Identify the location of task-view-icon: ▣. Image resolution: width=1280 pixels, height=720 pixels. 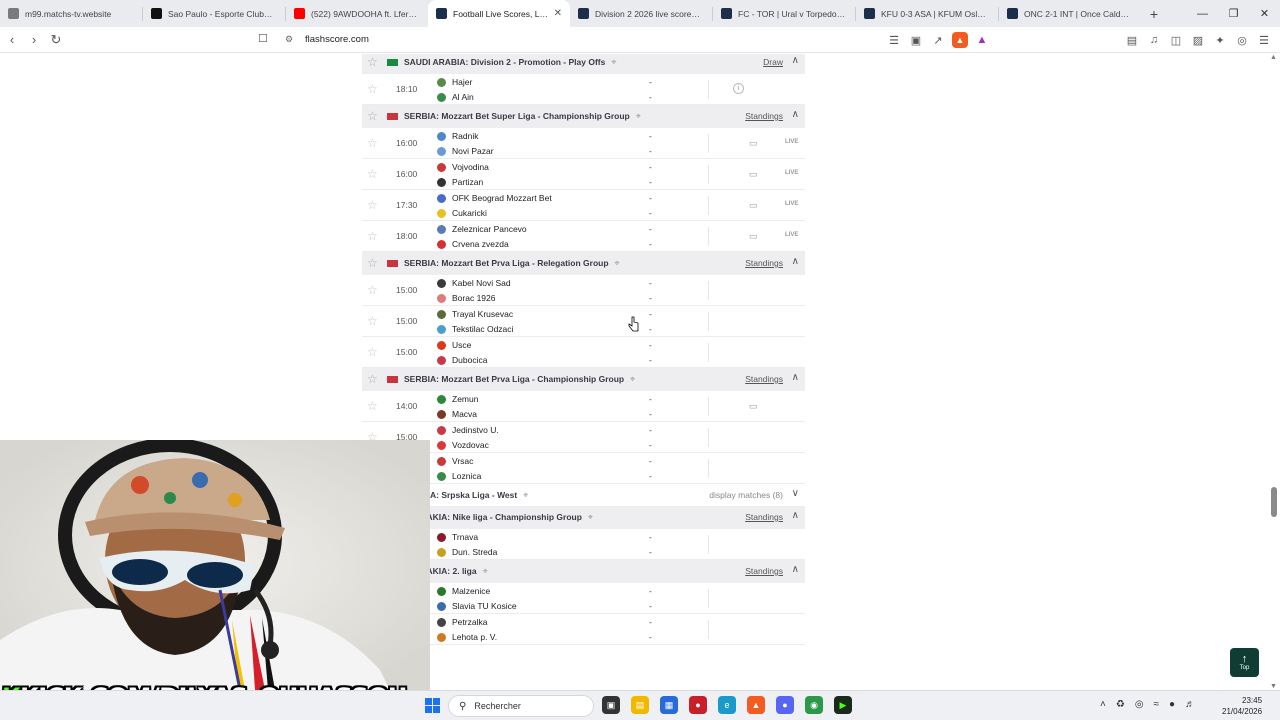
(611, 705).